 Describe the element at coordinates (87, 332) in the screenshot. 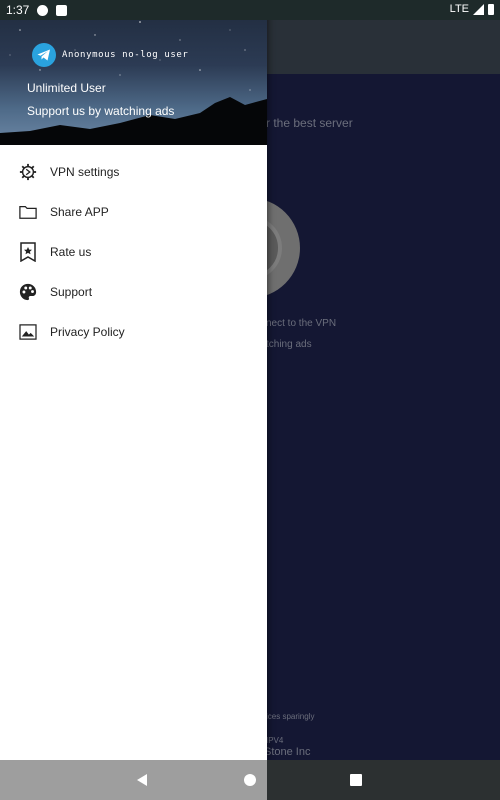

I see `menu-item-label: Privacy Policy` at that location.